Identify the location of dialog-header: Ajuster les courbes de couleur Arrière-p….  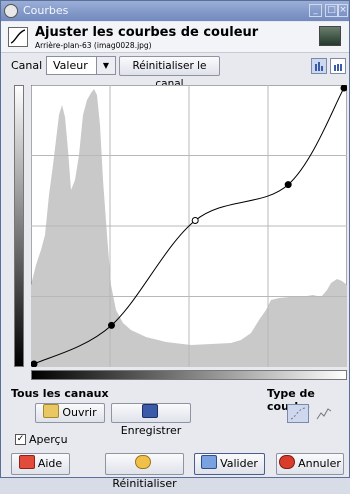
(175, 37).